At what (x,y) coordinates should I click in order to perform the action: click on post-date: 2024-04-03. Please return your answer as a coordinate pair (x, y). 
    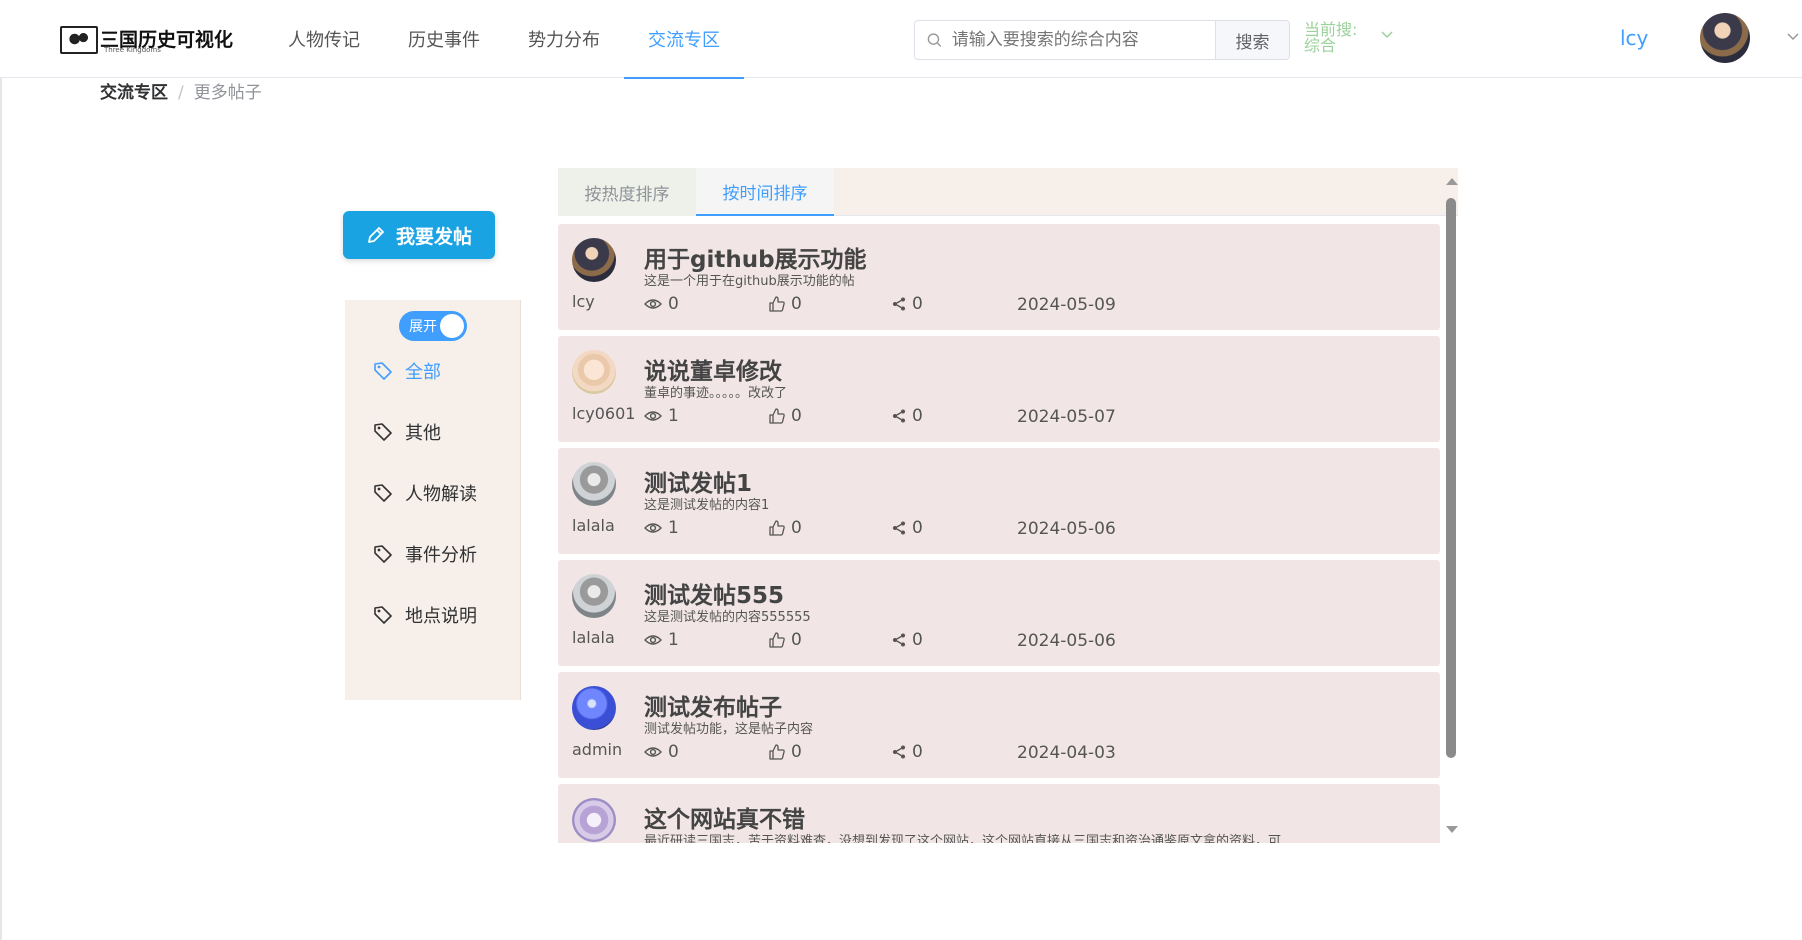
    Looking at the image, I should click on (1066, 753).